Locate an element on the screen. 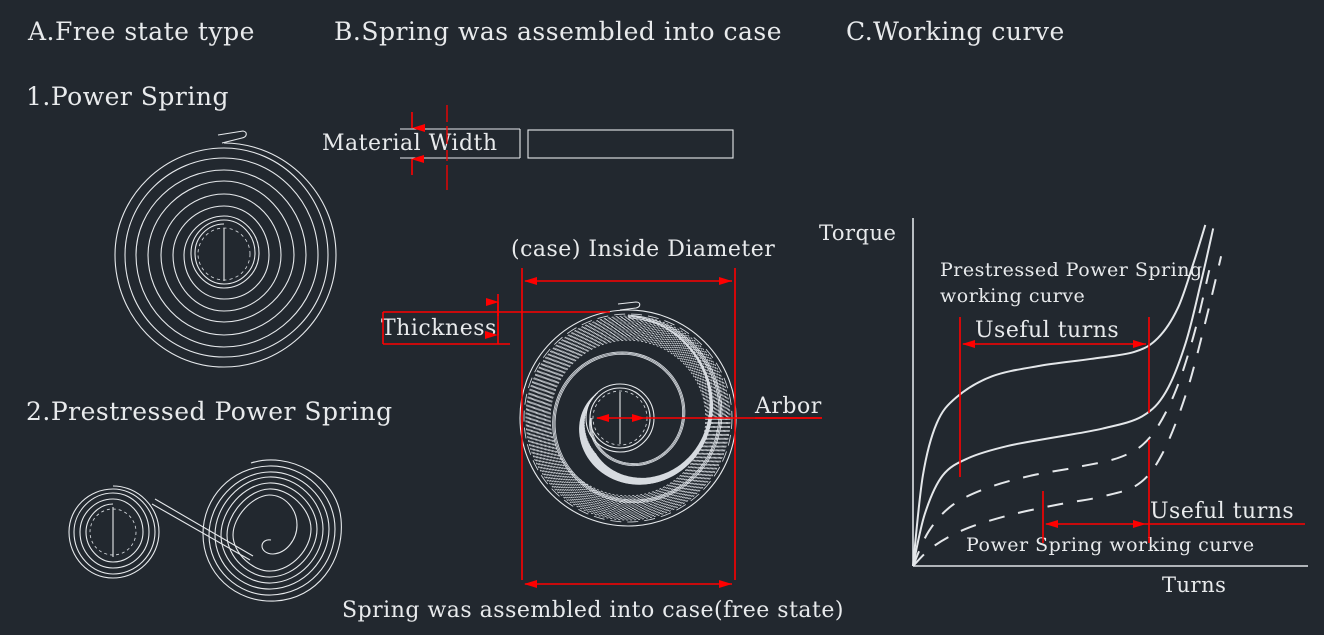 Image resolution: width=1324 pixels, height=635 pixels. header-a-free-state-type: A.Free state type is located at coordinates (141, 31).